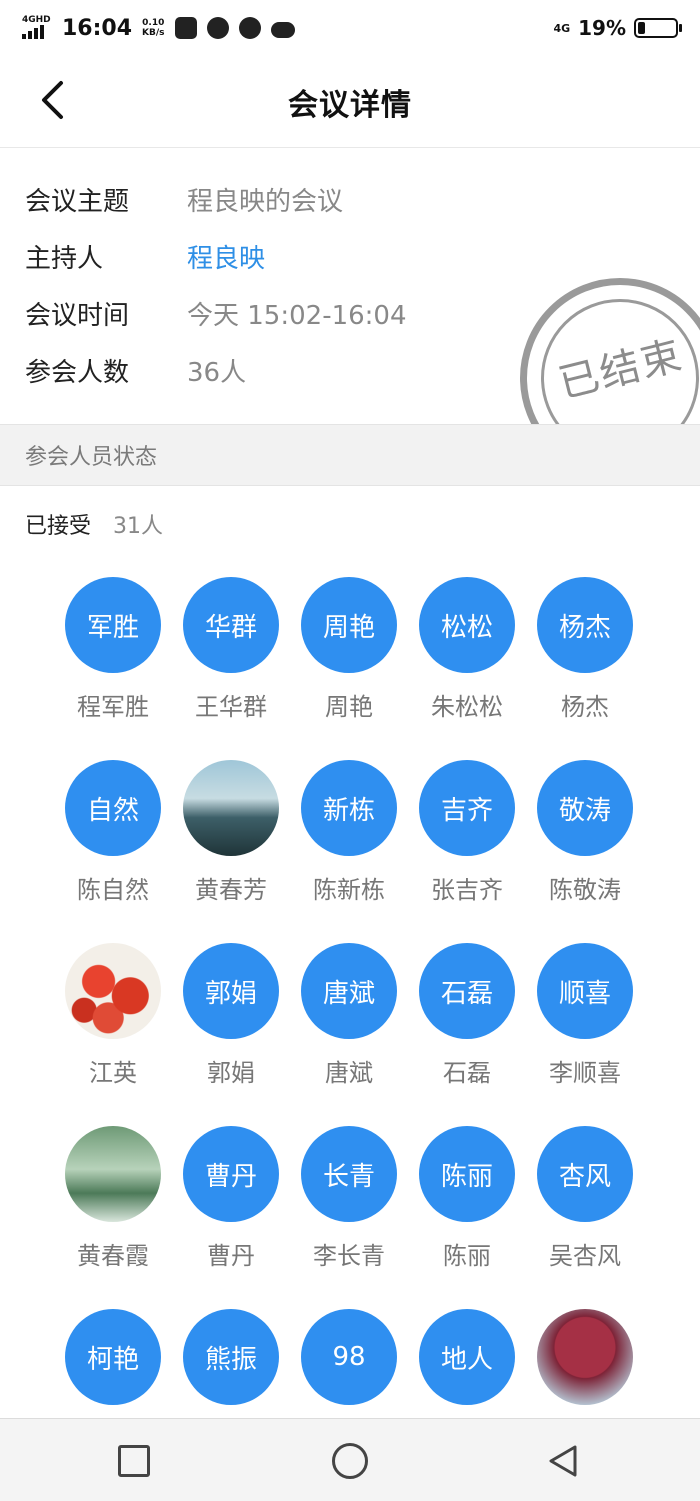 This screenshot has width=700, height=1501. Describe the element at coordinates (113, 1073) in the screenshot. I see `attendee-name: 江英` at that location.